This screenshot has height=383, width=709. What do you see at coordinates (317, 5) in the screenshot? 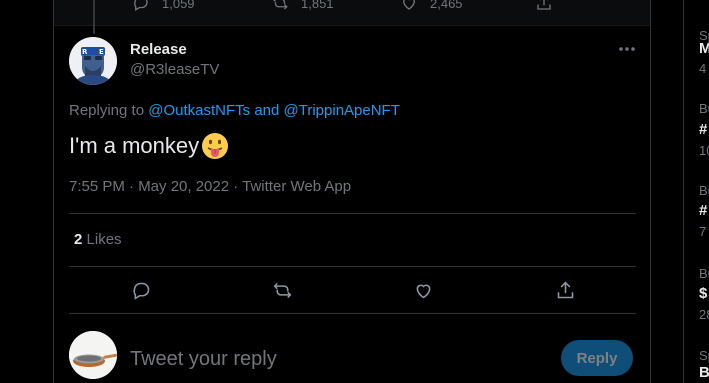
I see `prev-retweet-count: 1,851` at bounding box center [317, 5].